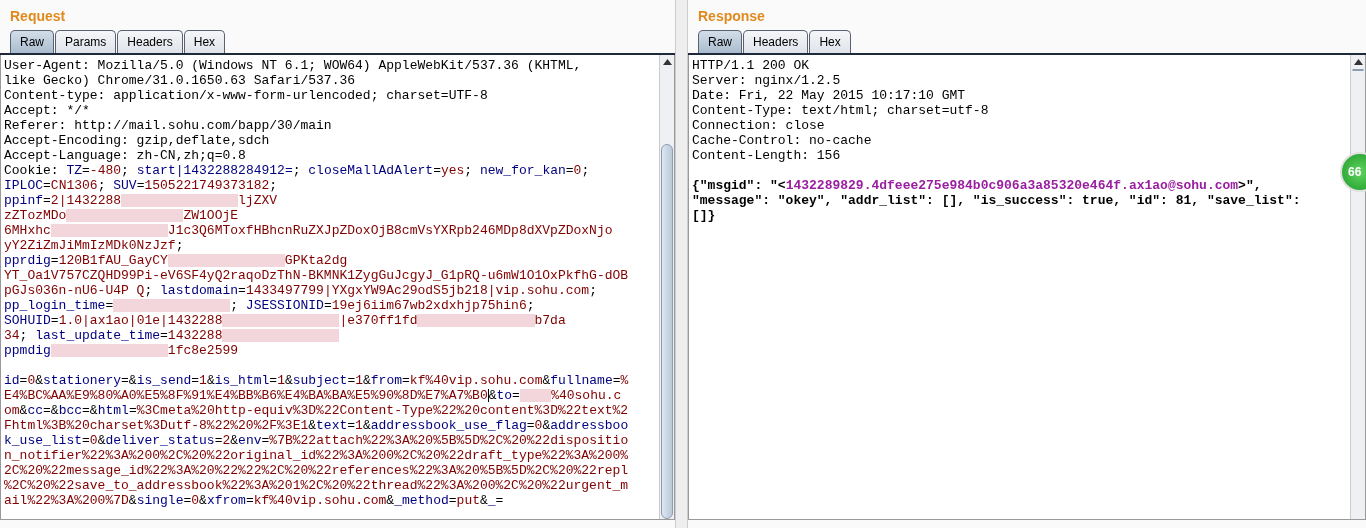 This screenshot has width=1366, height=528. I want to click on code-text: Server: nginx/1.2.5, so click(766, 80).